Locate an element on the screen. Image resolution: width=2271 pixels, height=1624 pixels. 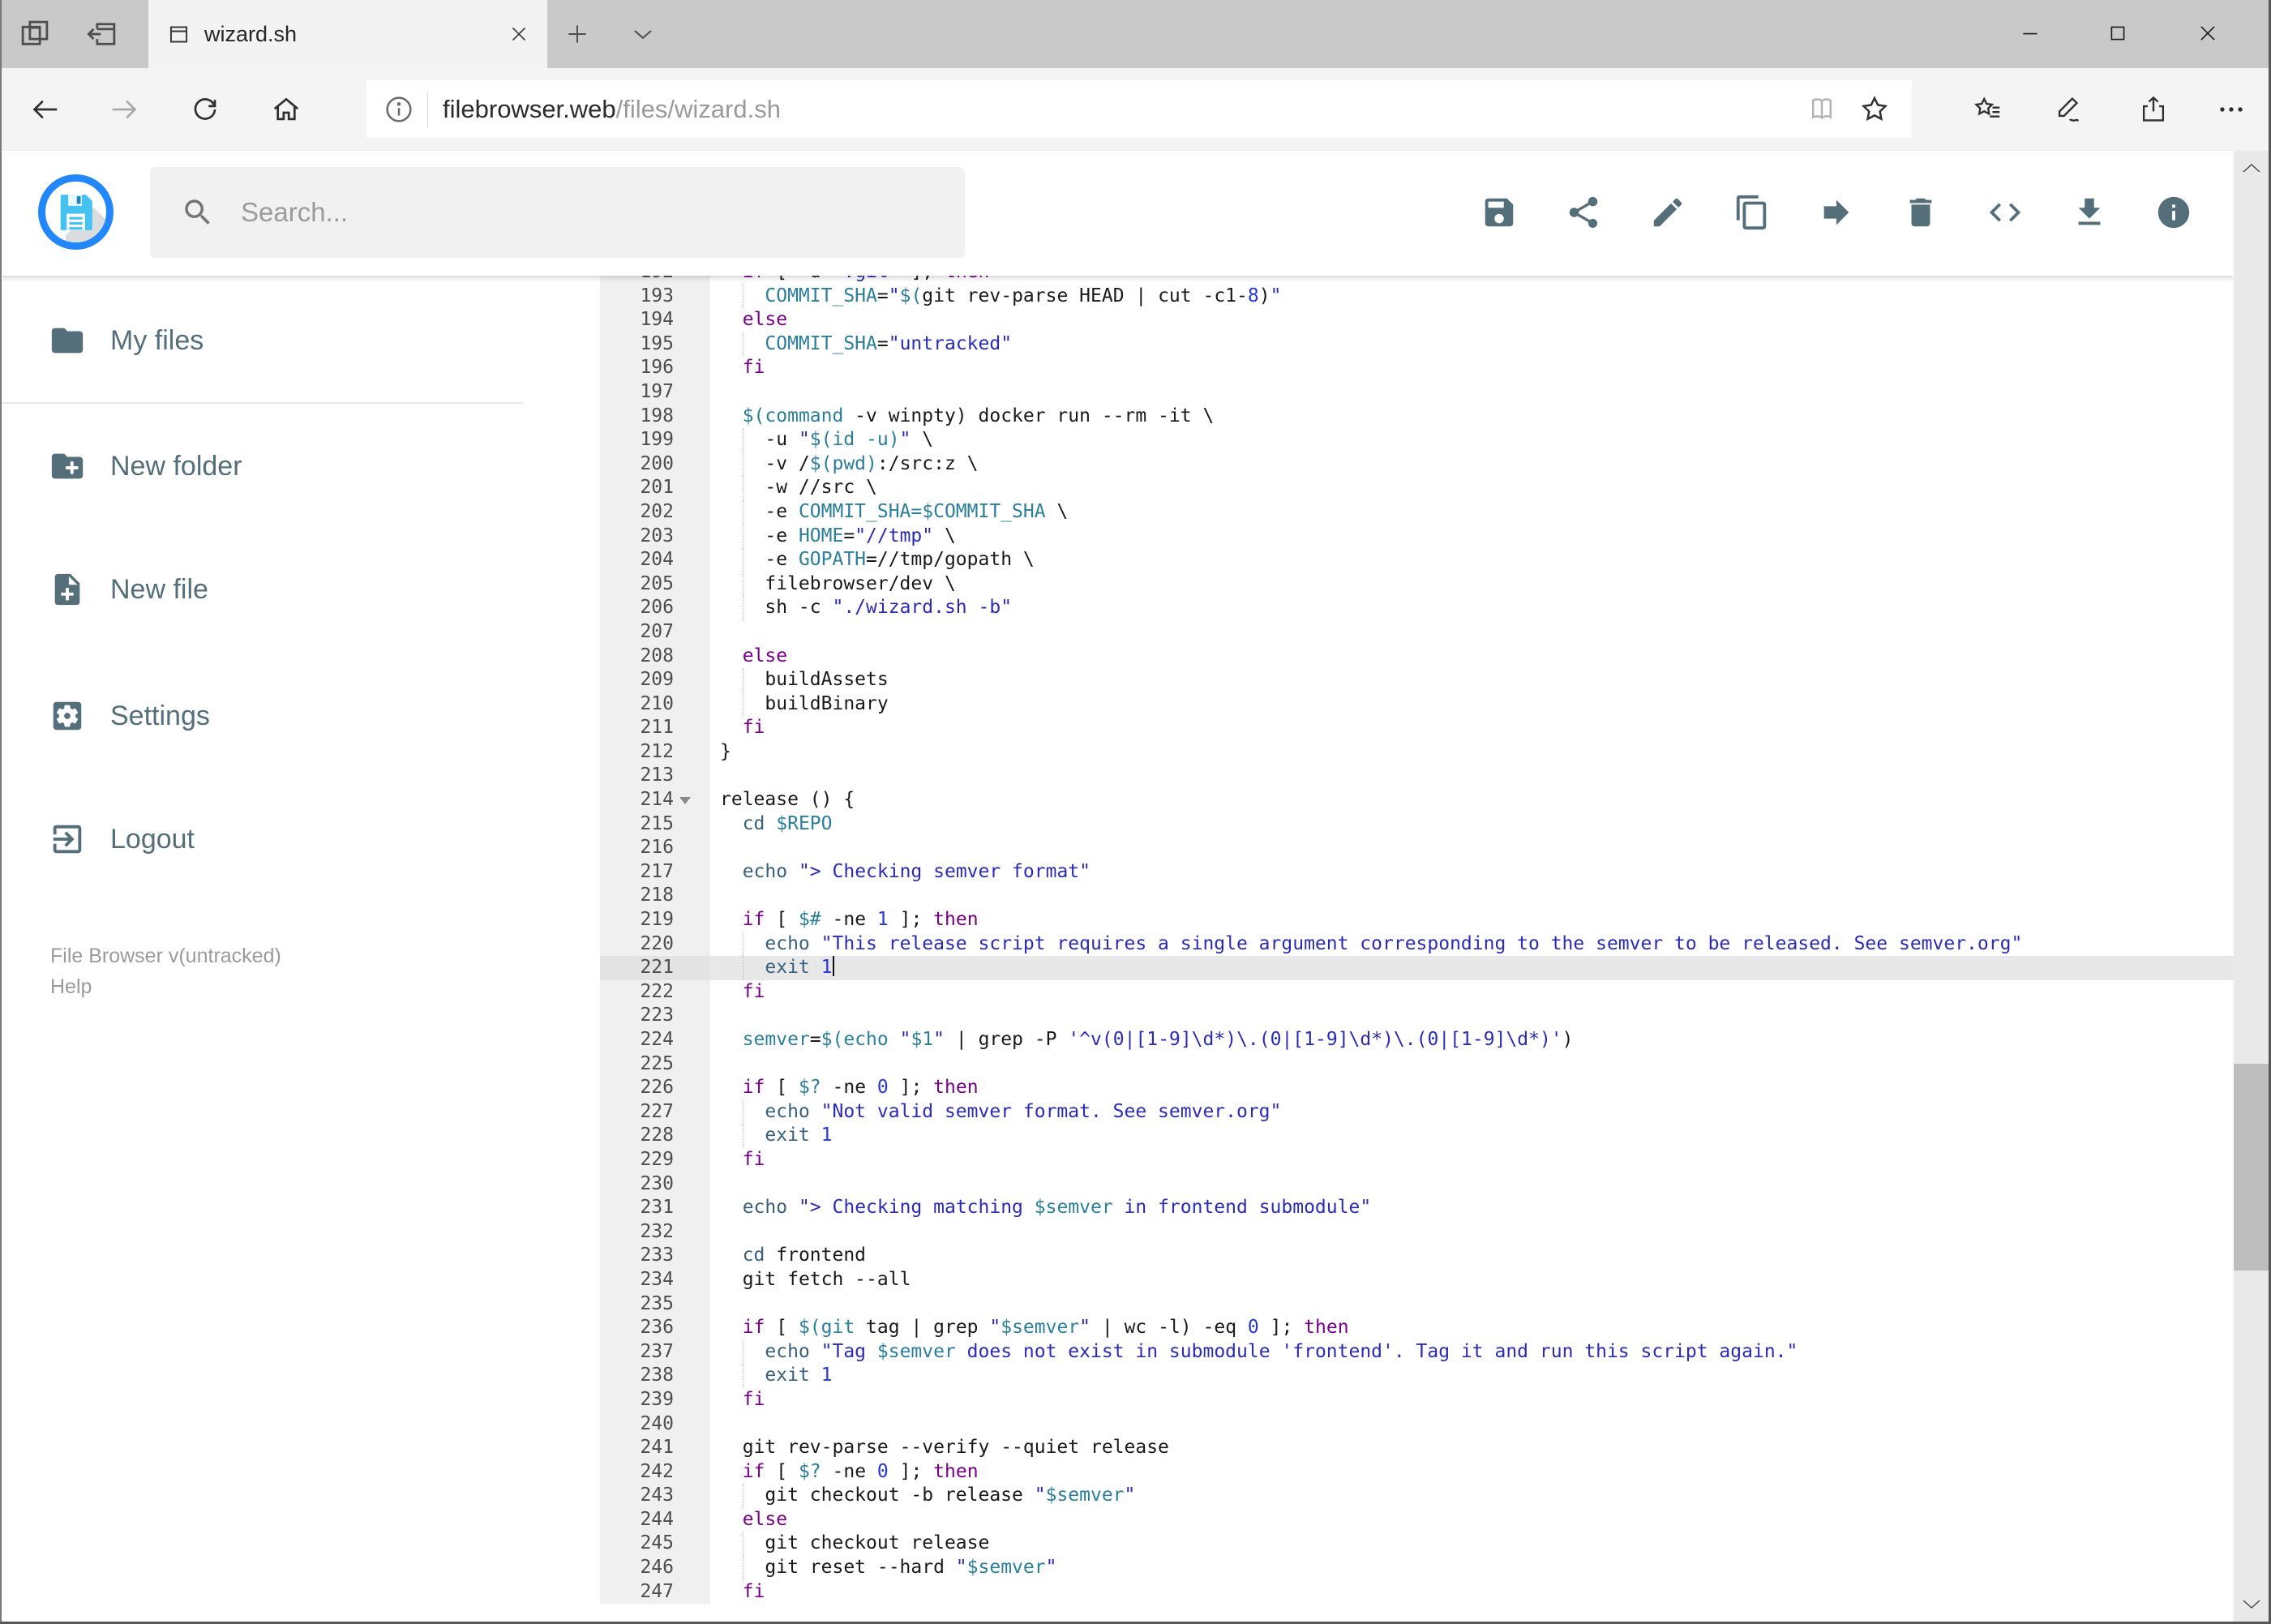
code-line-223: 223 is located at coordinates (1417, 1016).